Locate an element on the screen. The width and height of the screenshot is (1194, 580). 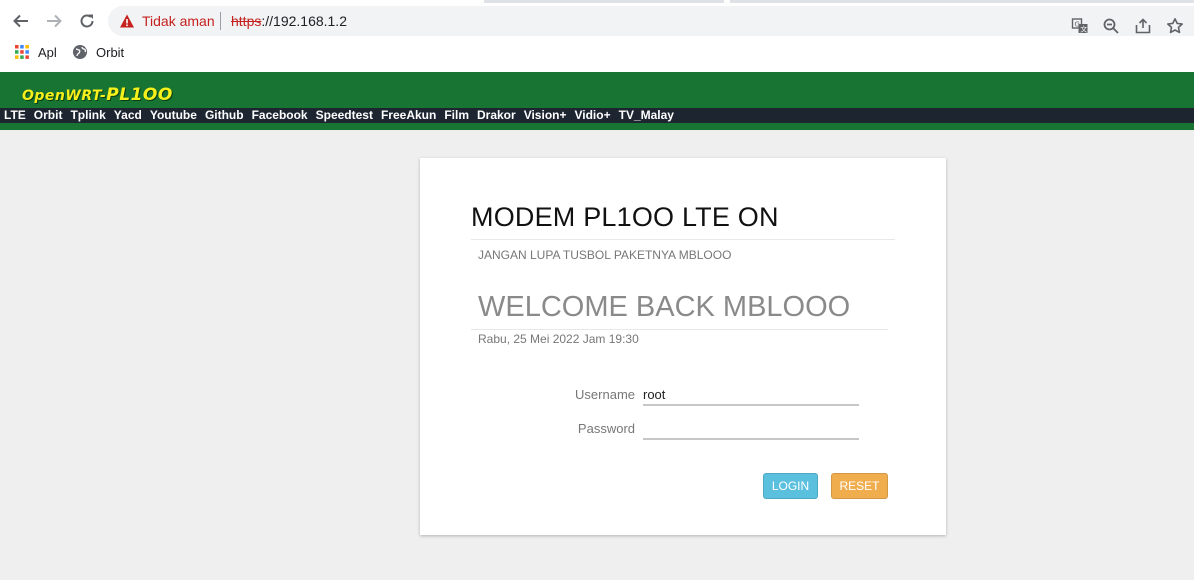
url-scheme: https is located at coordinates (246, 21).